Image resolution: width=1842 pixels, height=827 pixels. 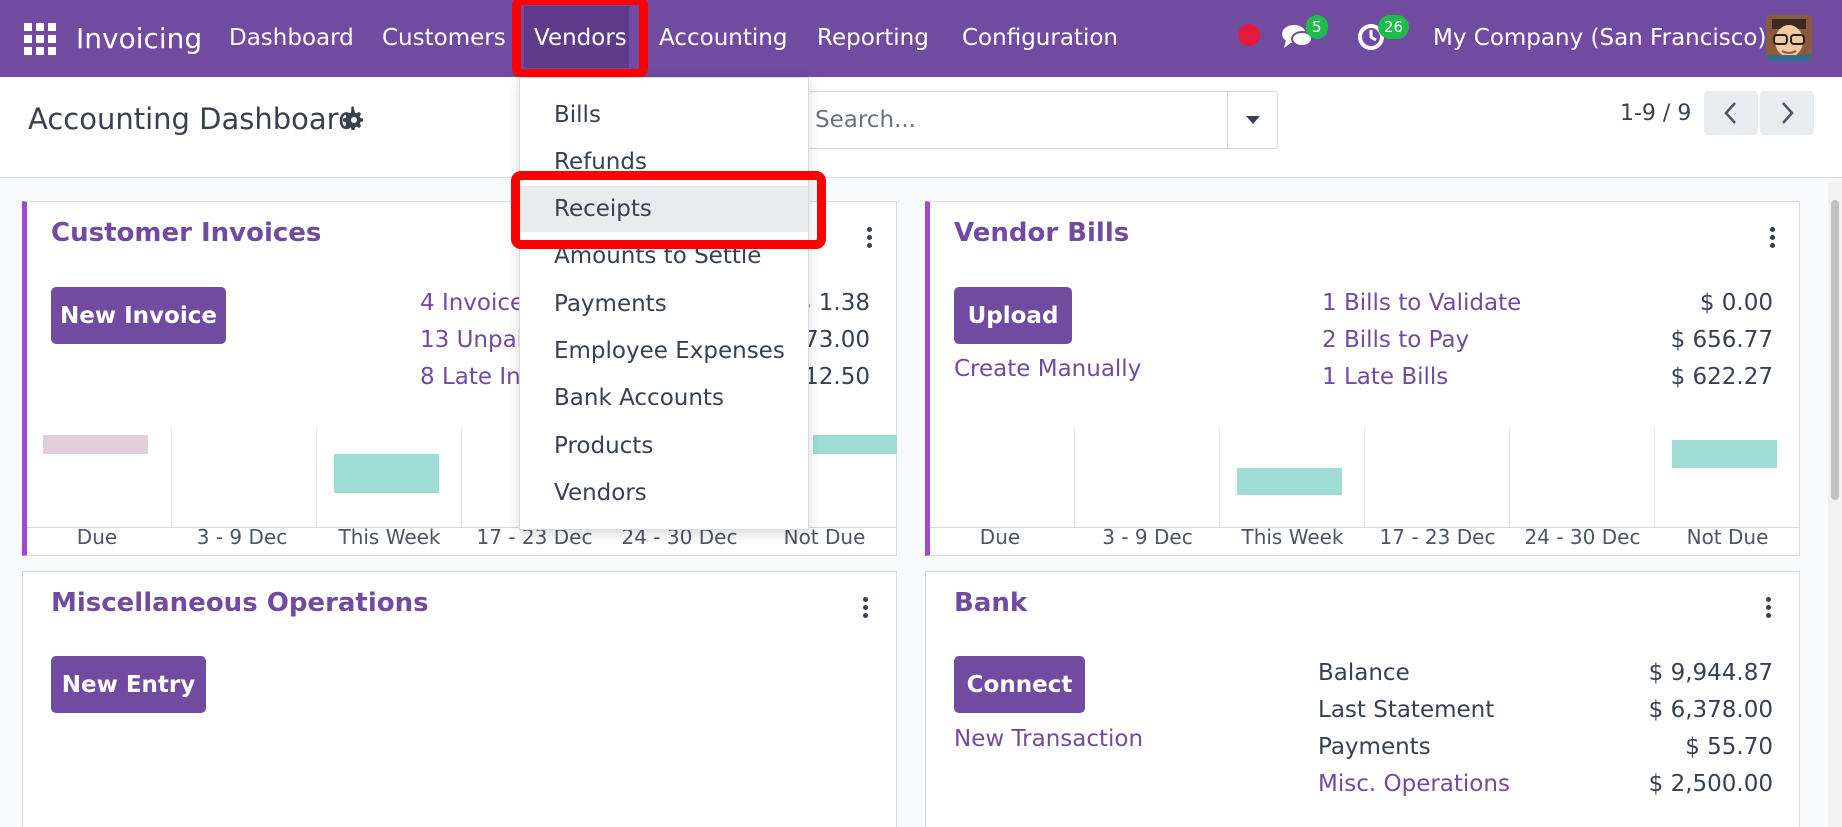 I want to click on chevron-left-icon, so click(x=1730, y=113).